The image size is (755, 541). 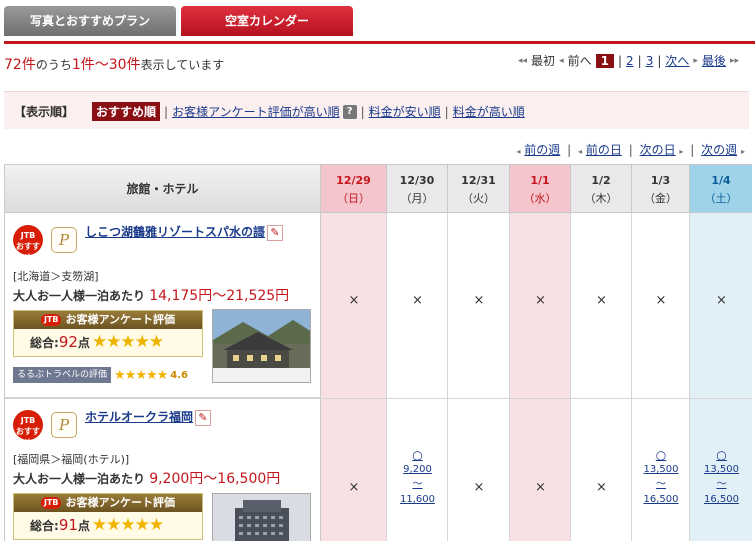 I want to click on sort-recommended: おすすめ順, so click(x=126, y=111).